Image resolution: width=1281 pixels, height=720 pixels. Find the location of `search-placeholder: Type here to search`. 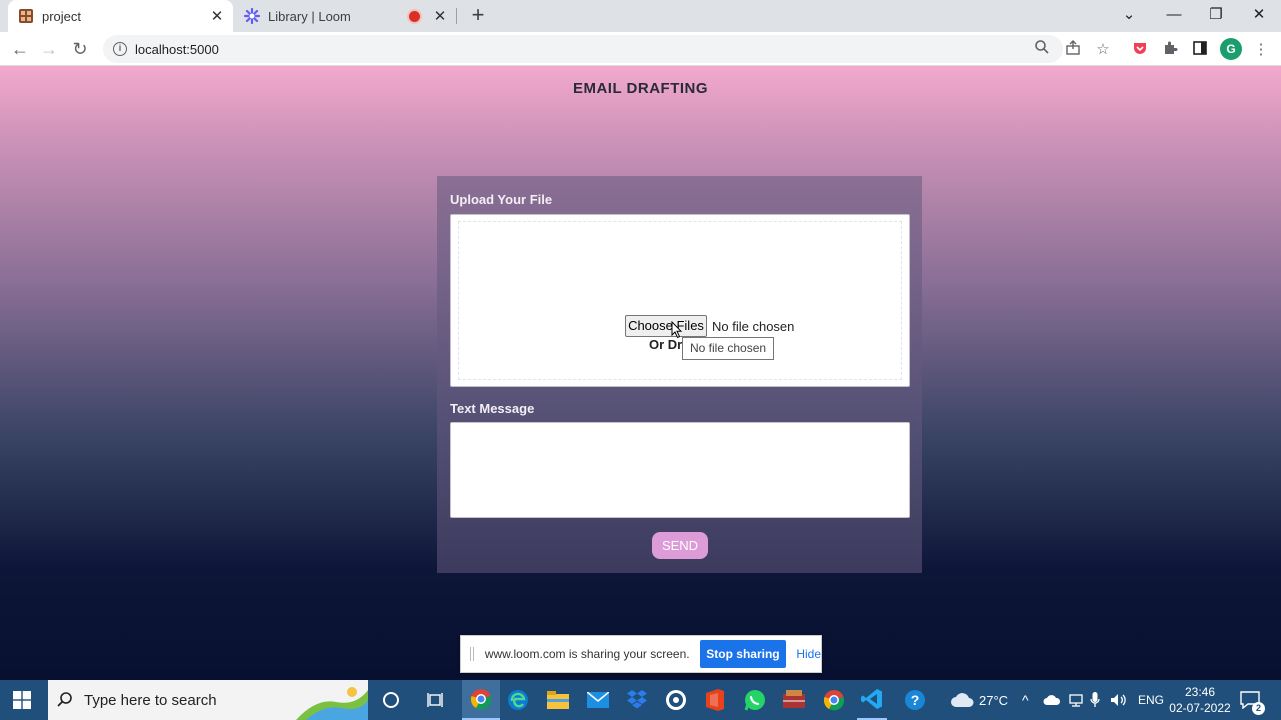

search-placeholder: Type here to search is located at coordinates (150, 700).